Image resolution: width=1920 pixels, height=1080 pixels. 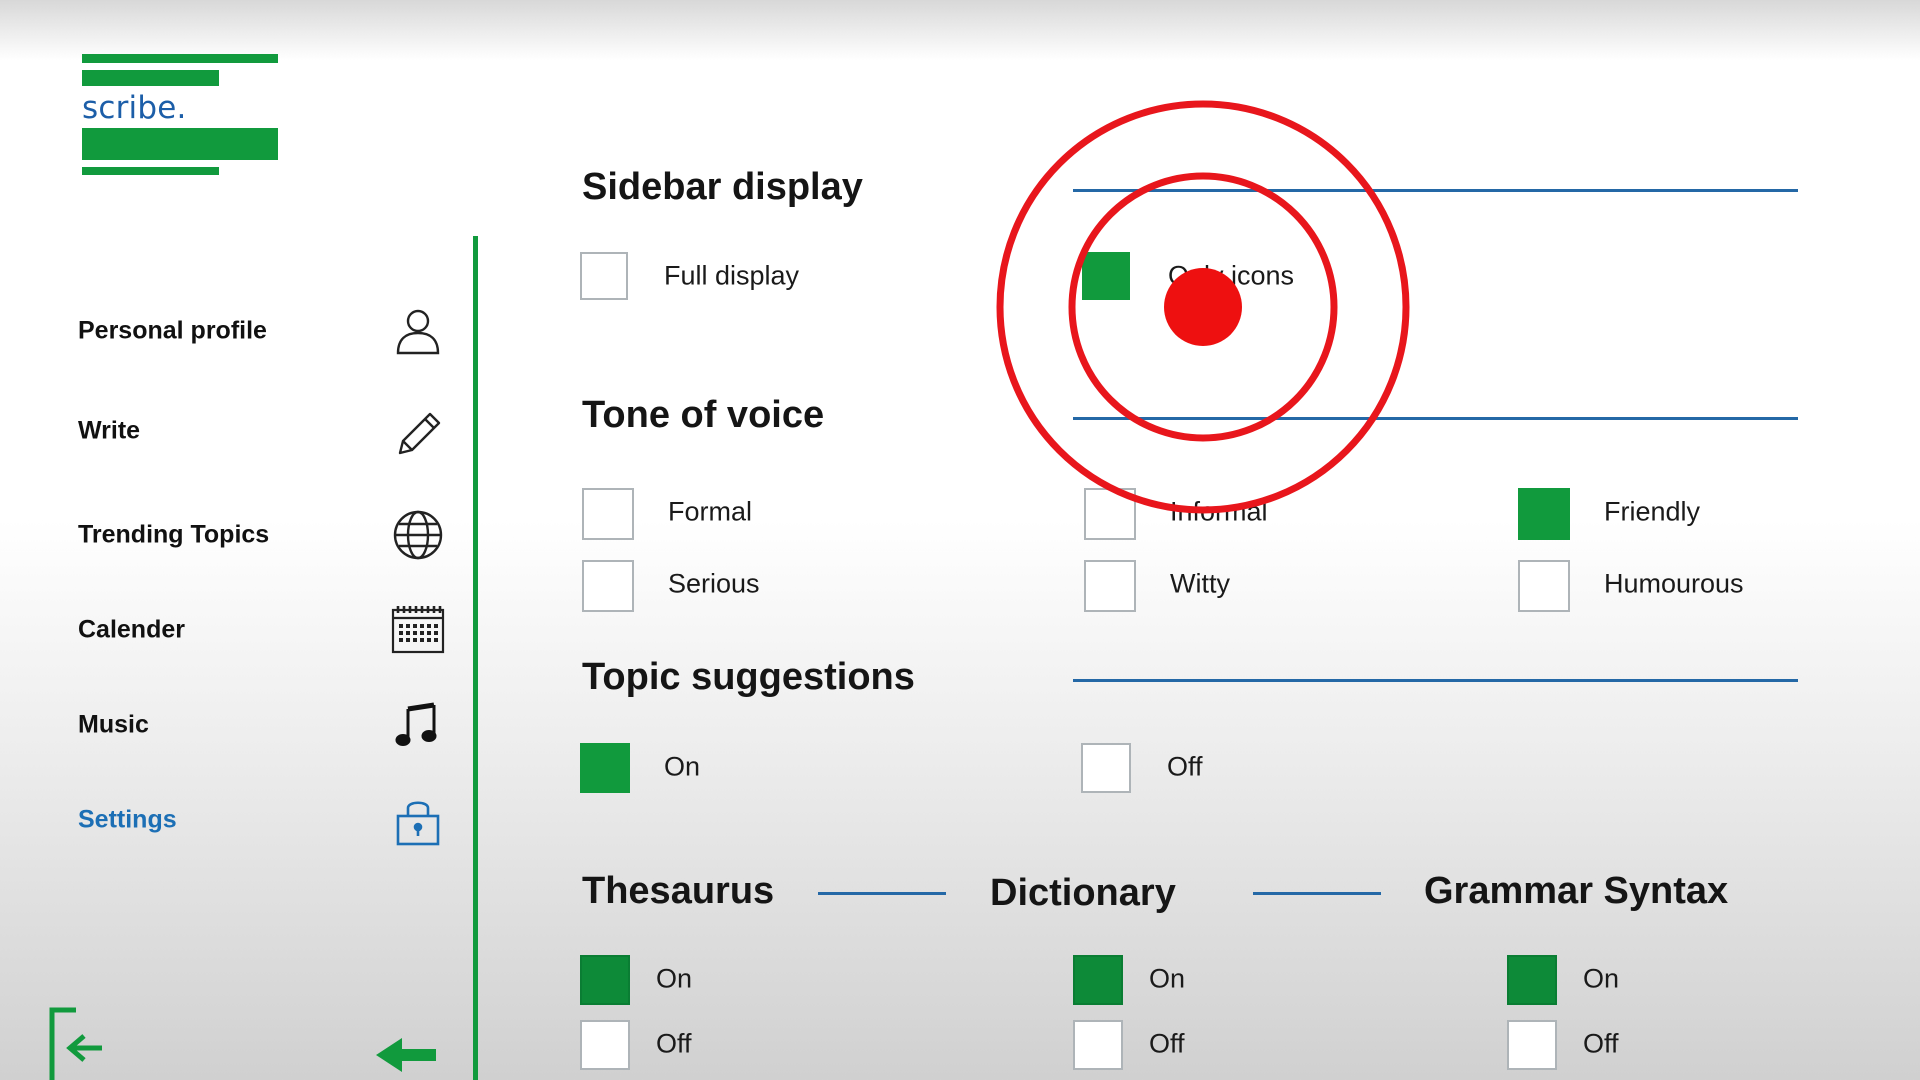 What do you see at coordinates (714, 583) in the screenshot?
I see `option-label: Serious` at bounding box center [714, 583].